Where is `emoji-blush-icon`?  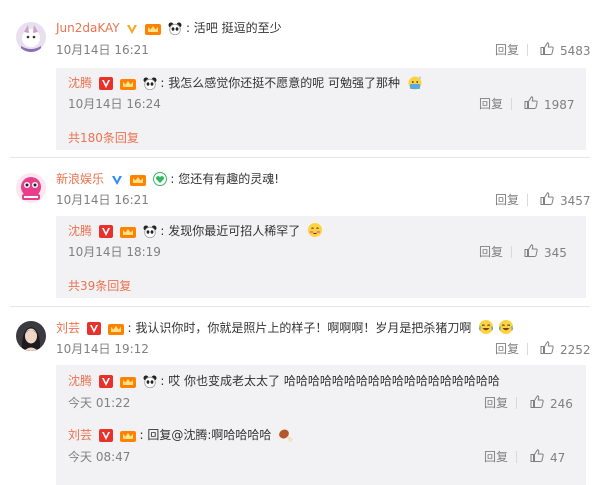 emoji-blush-icon is located at coordinates (315, 232).